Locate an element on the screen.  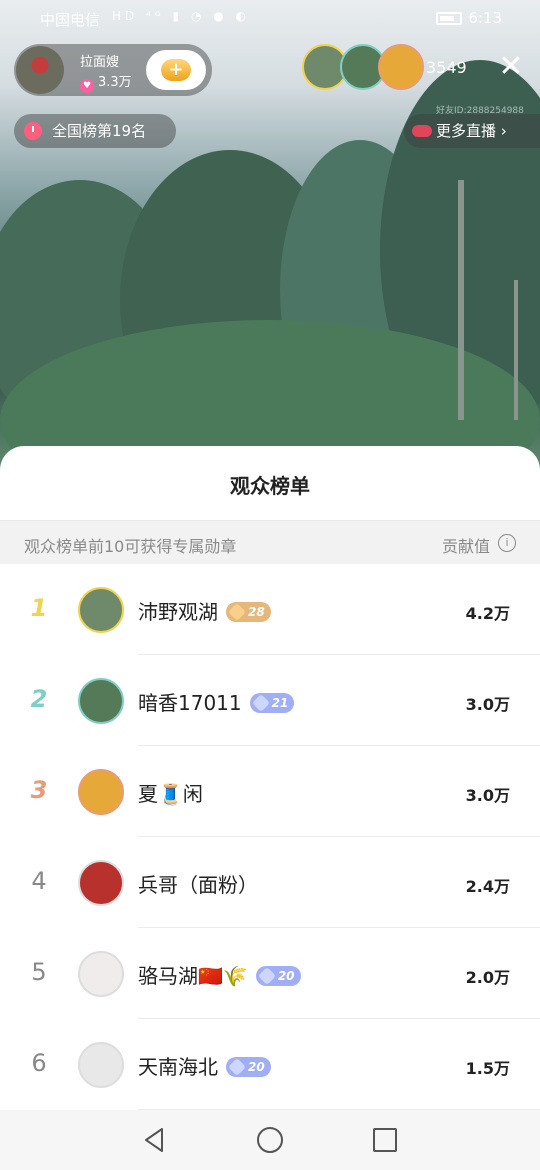
fan-level-badge: 21 is located at coordinates (272, 703).